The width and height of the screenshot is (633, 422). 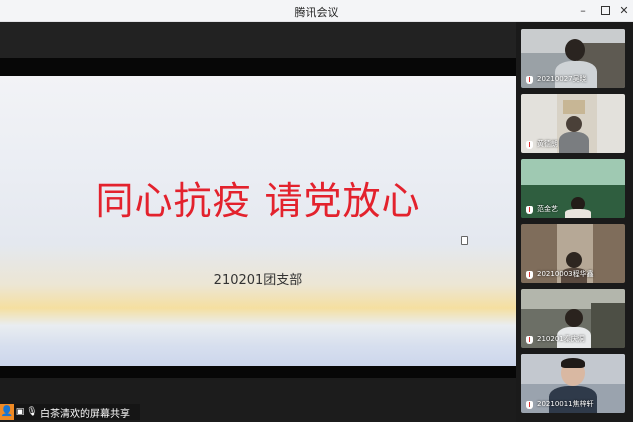 What do you see at coordinates (573, 363) in the screenshot?
I see `participant-hair` at bounding box center [573, 363].